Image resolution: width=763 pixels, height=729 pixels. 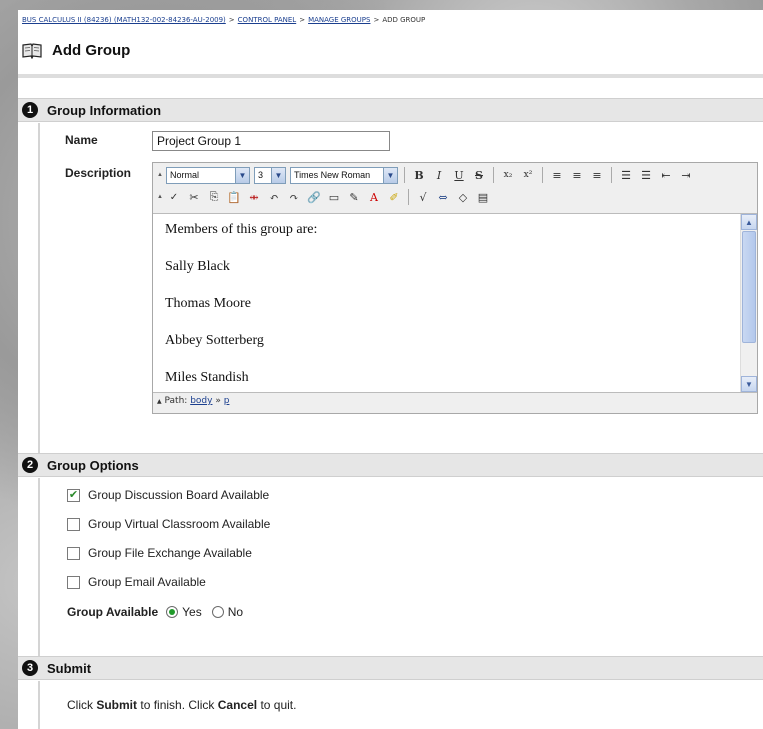 I want to click on option-email: Group Email Available, so click(x=136, y=582).